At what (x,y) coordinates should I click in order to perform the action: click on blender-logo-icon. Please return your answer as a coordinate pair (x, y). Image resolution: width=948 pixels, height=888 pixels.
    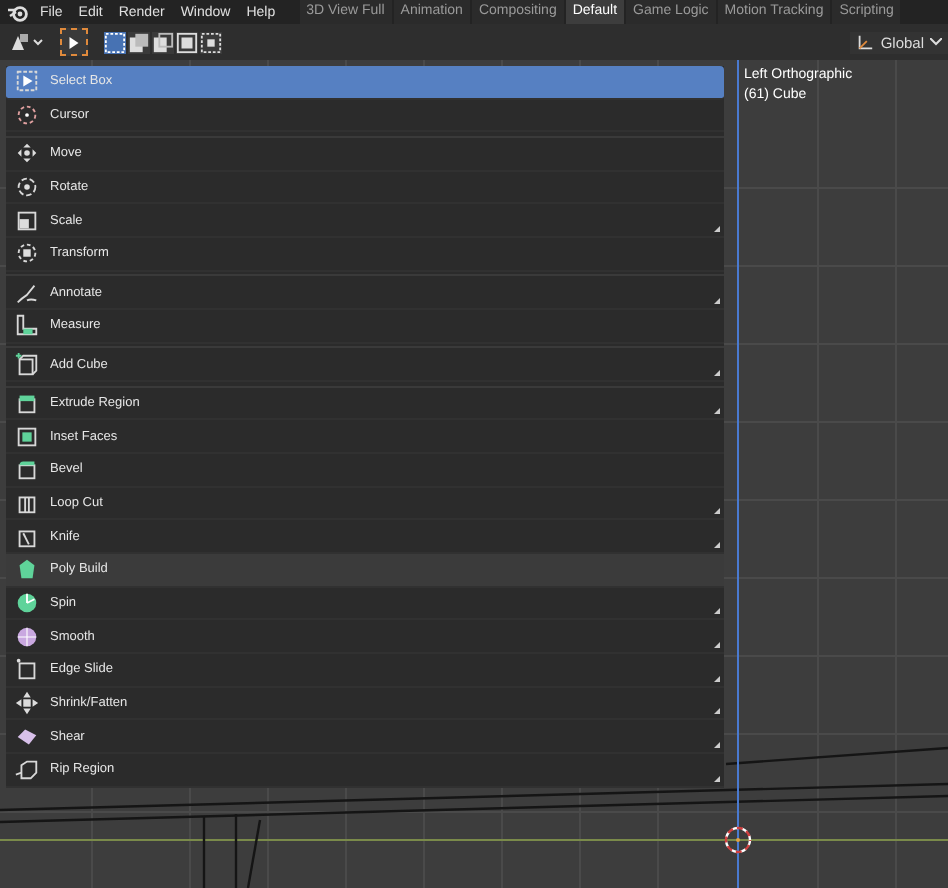
    Looking at the image, I should click on (18, 12).